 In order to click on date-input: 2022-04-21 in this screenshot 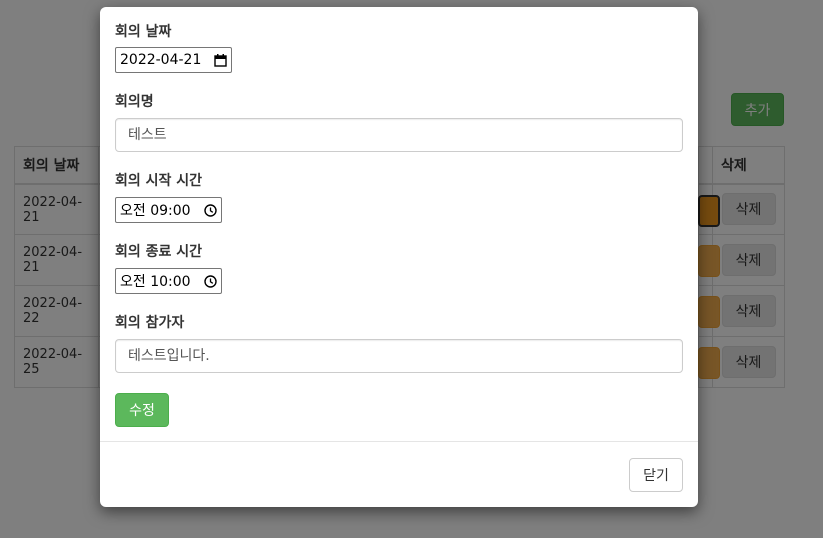, I will do `click(173, 60)`.